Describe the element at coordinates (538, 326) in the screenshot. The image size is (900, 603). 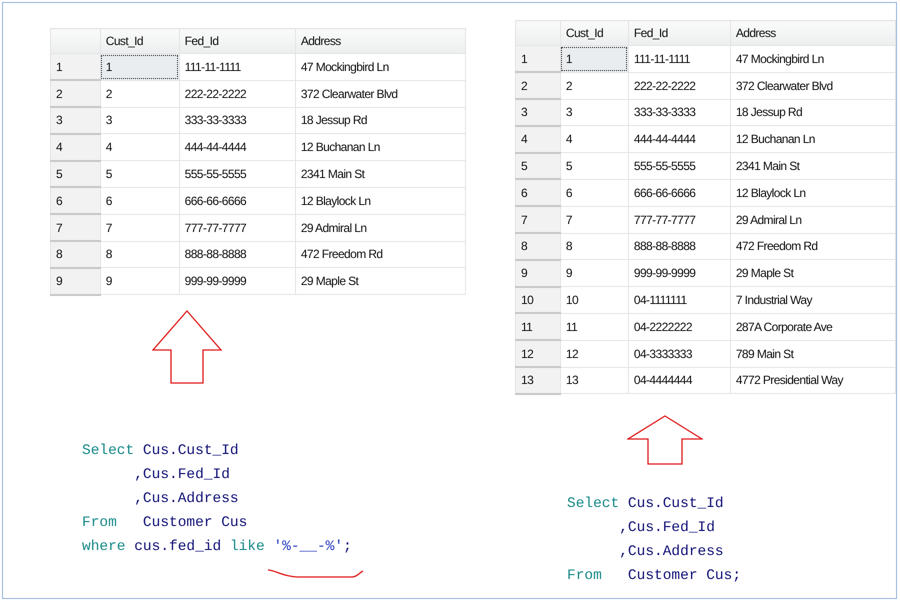
I see `row-number: 11` at that location.